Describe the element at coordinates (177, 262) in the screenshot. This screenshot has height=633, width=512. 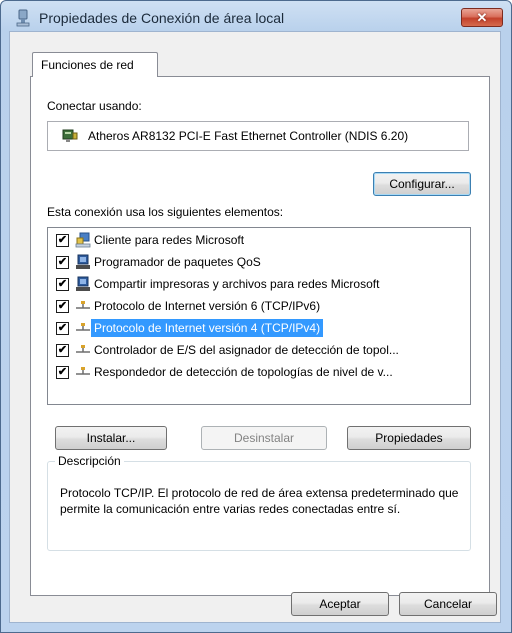
I see `list-item-label: Programador de paquetes QoS` at that location.